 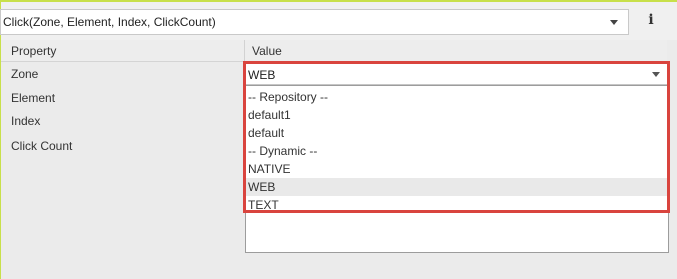 I want to click on zone-value-select: WEB, so click(x=457, y=74).